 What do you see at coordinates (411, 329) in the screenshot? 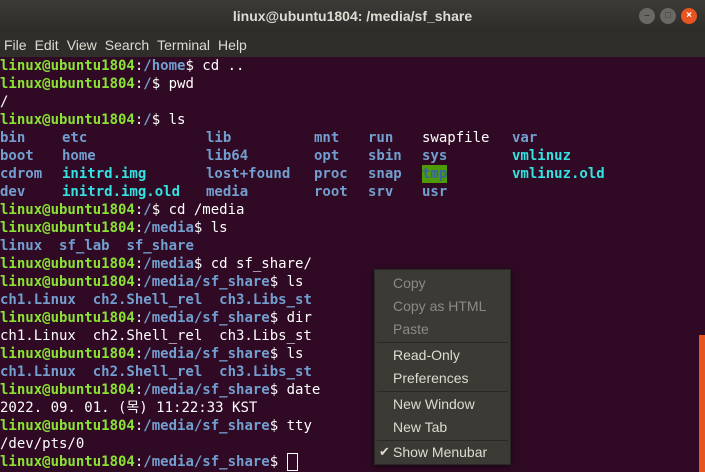
I see `menu-item-paste: Paste` at bounding box center [411, 329].